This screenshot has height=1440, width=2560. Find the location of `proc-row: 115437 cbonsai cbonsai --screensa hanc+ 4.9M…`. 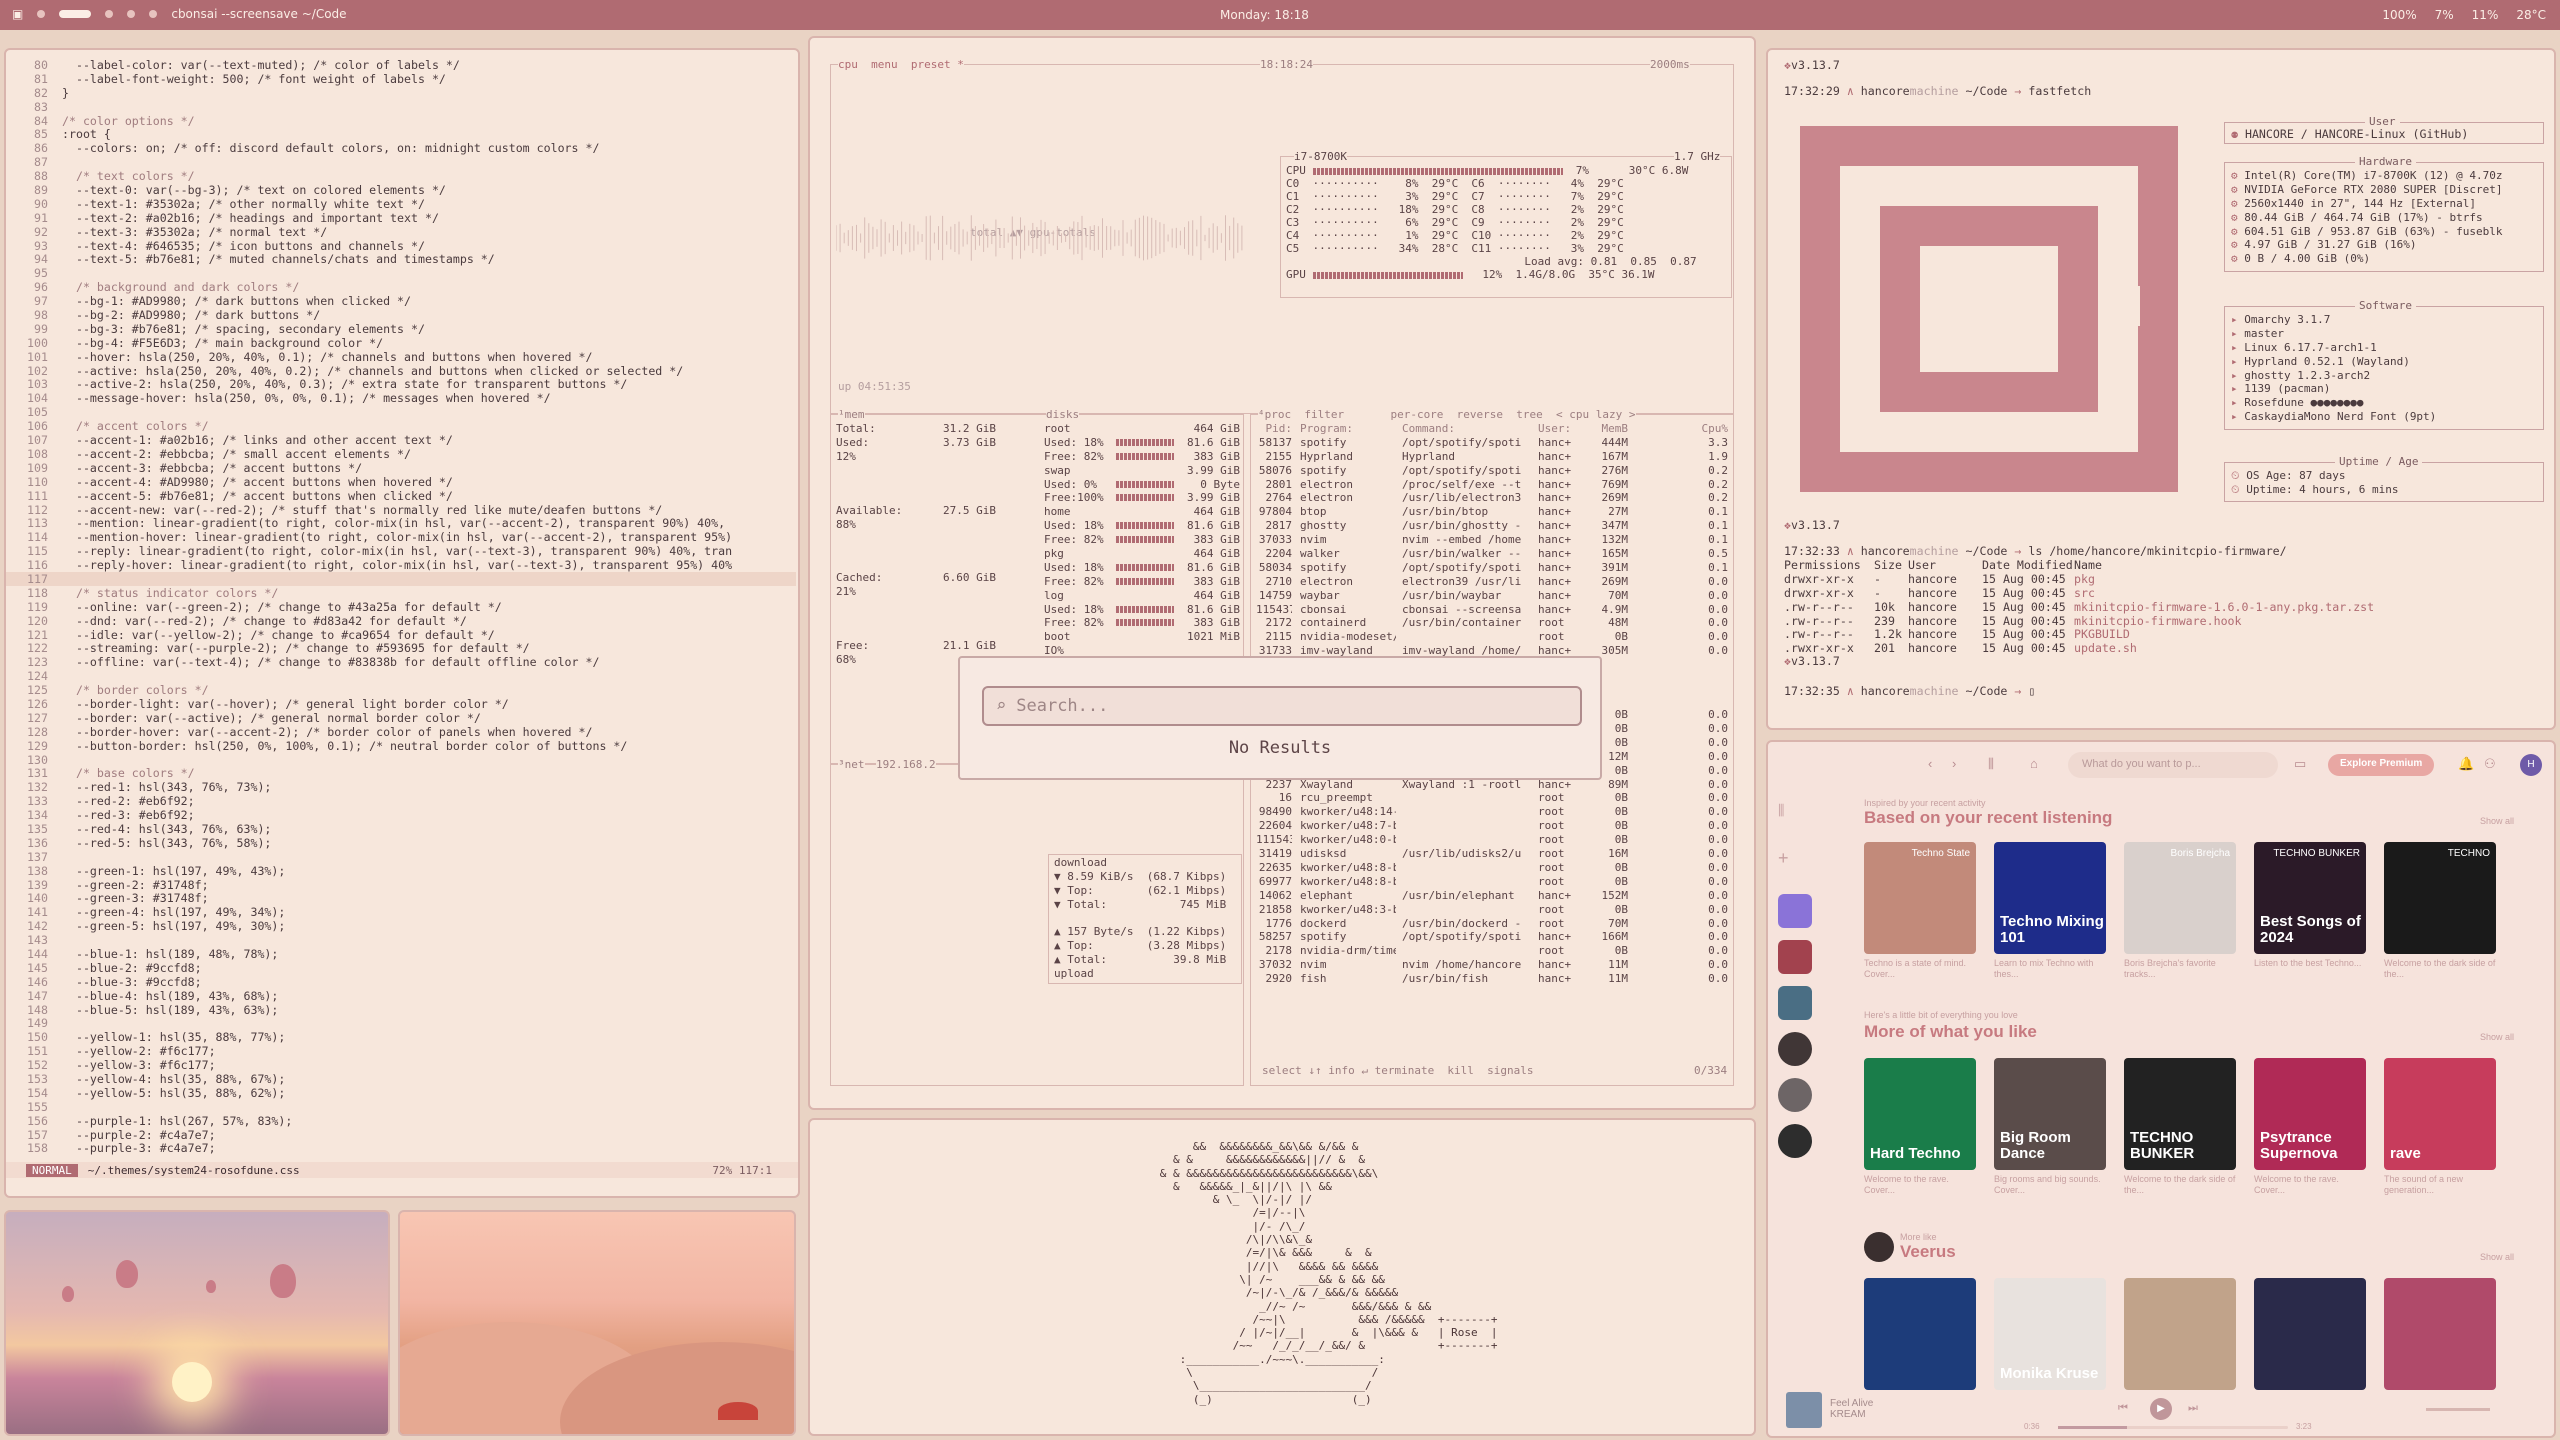

proc-row: 115437 cbonsai cbonsai --screensa hanc+ 4.9M… is located at coordinates (1493, 610).